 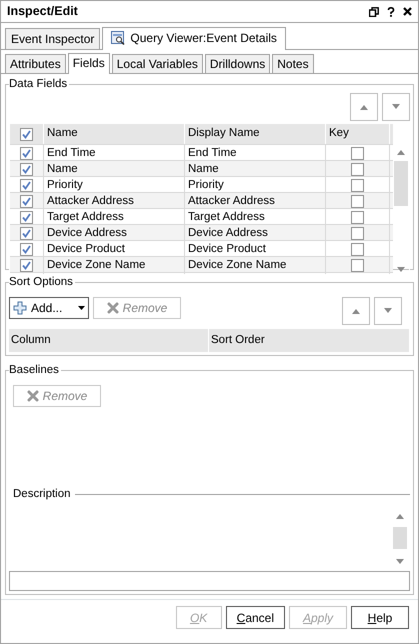 I want to click on column-header: Sort Order, so click(x=309, y=340).